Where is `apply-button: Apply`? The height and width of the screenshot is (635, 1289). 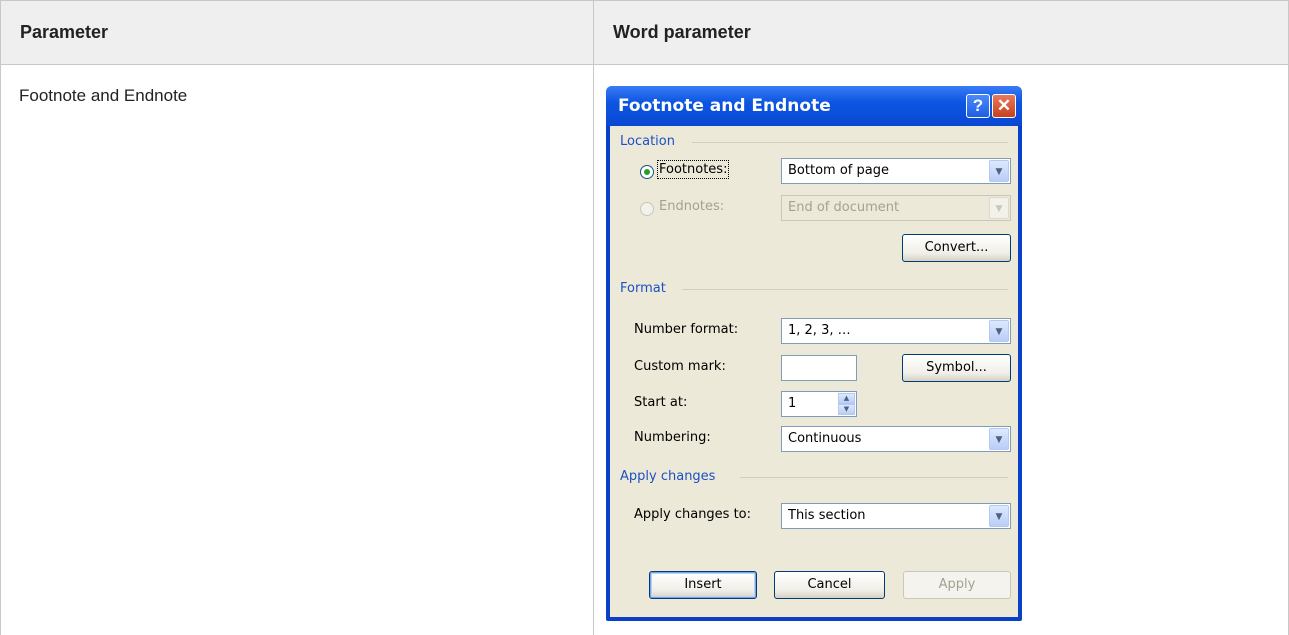
apply-button: Apply is located at coordinates (957, 585).